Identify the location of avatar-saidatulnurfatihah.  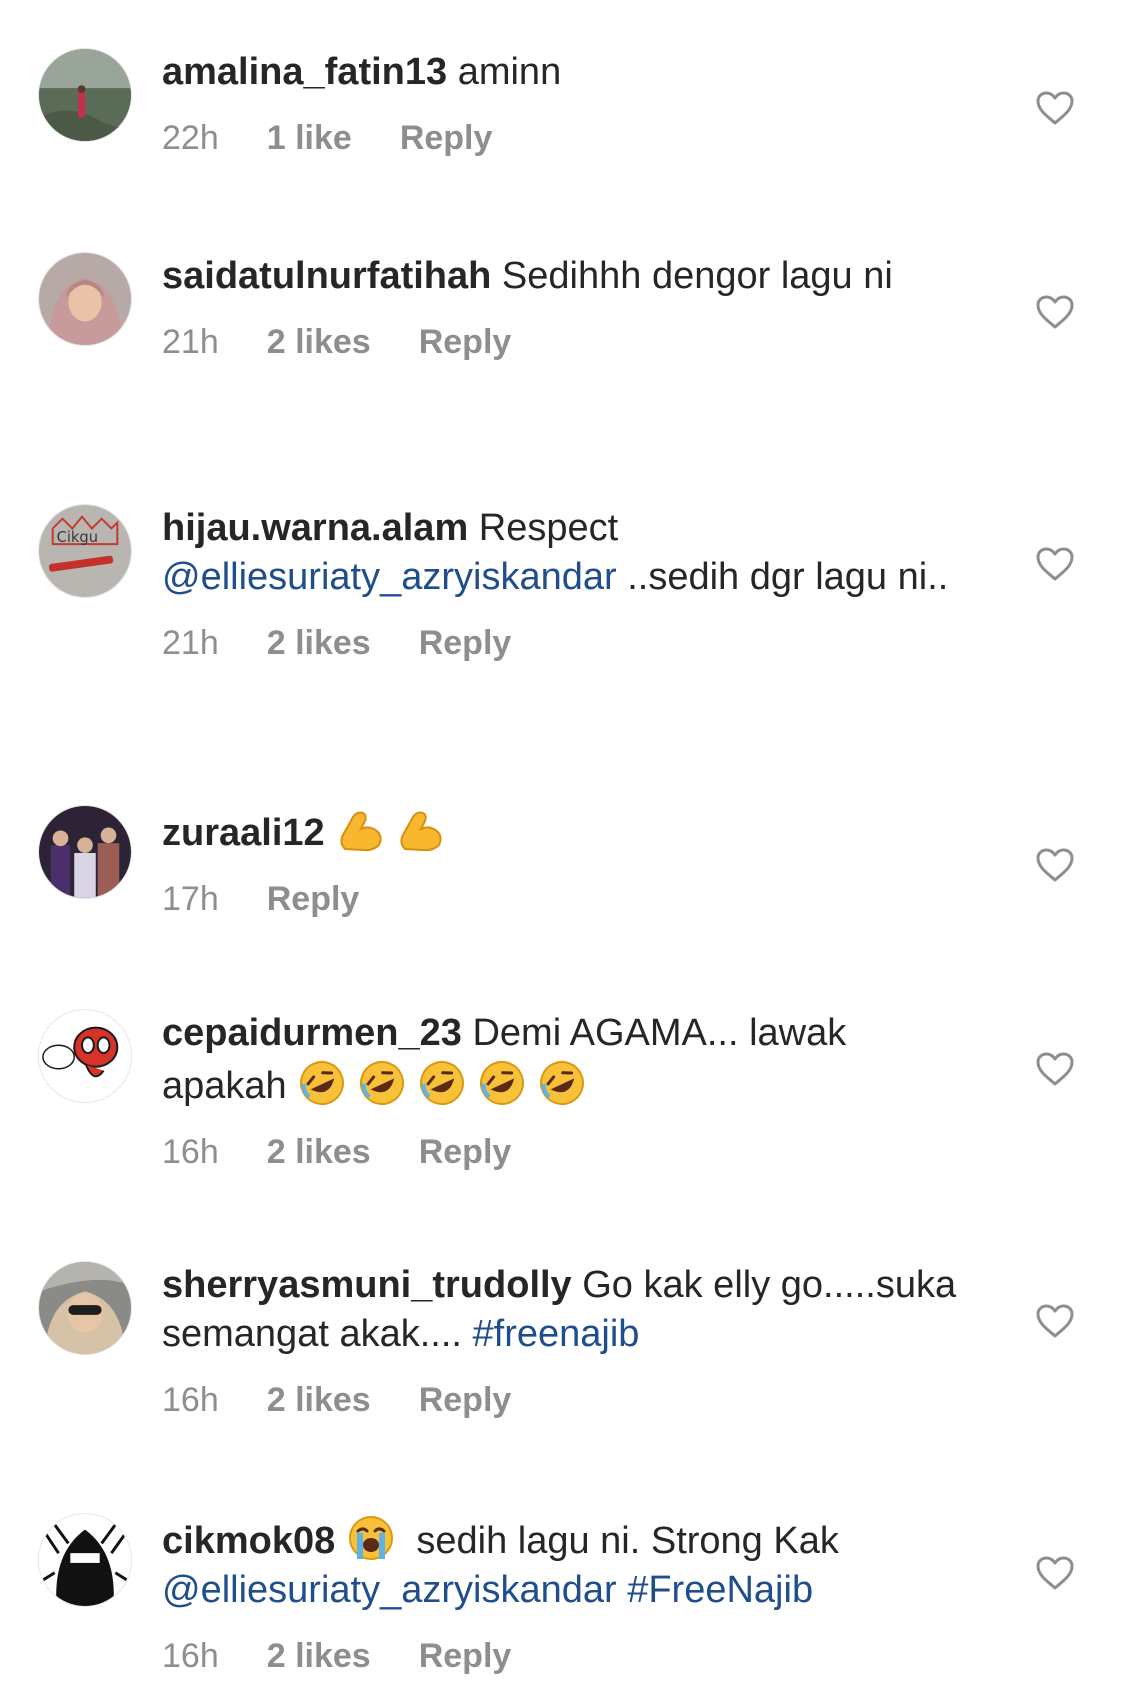
(85, 299).